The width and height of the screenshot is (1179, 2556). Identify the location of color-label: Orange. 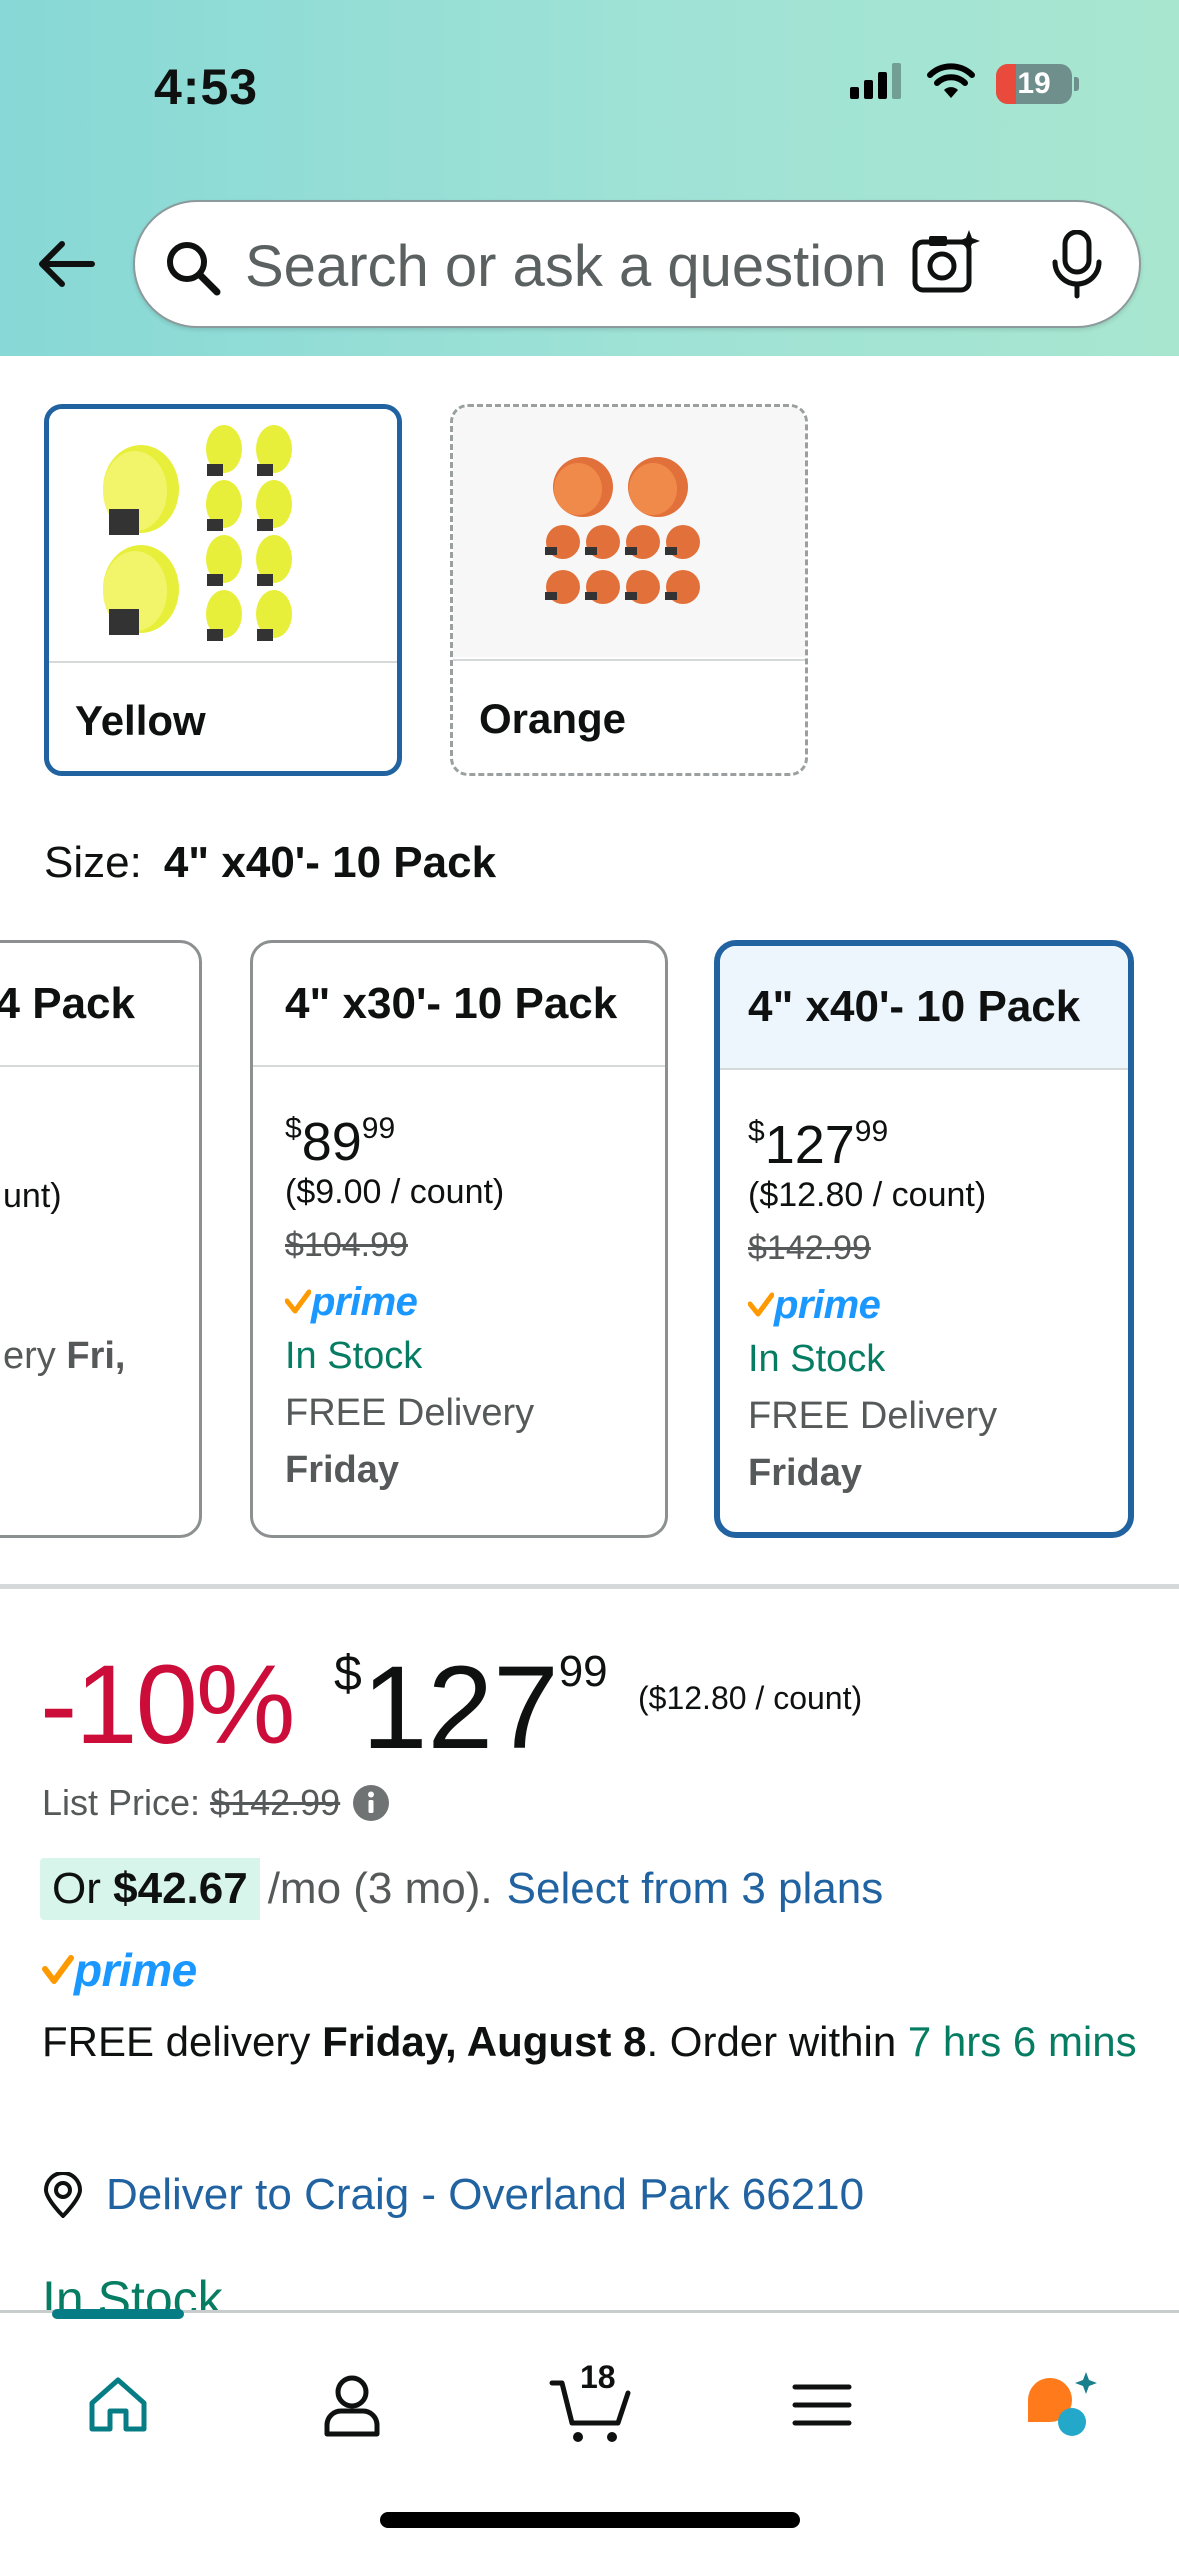
(553, 718).